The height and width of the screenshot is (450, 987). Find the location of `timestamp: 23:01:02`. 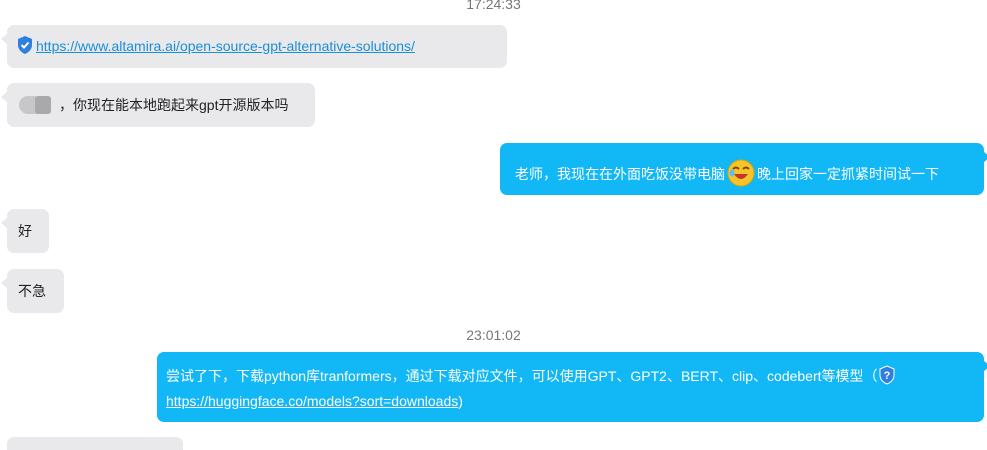

timestamp: 23:01:02 is located at coordinates (493, 335).